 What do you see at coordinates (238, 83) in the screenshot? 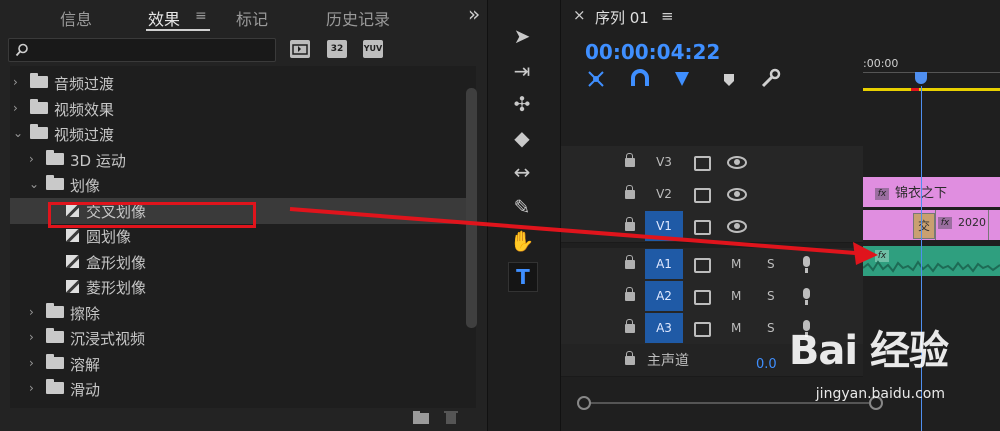
I see `folder-item: › 音频过渡` at bounding box center [238, 83].